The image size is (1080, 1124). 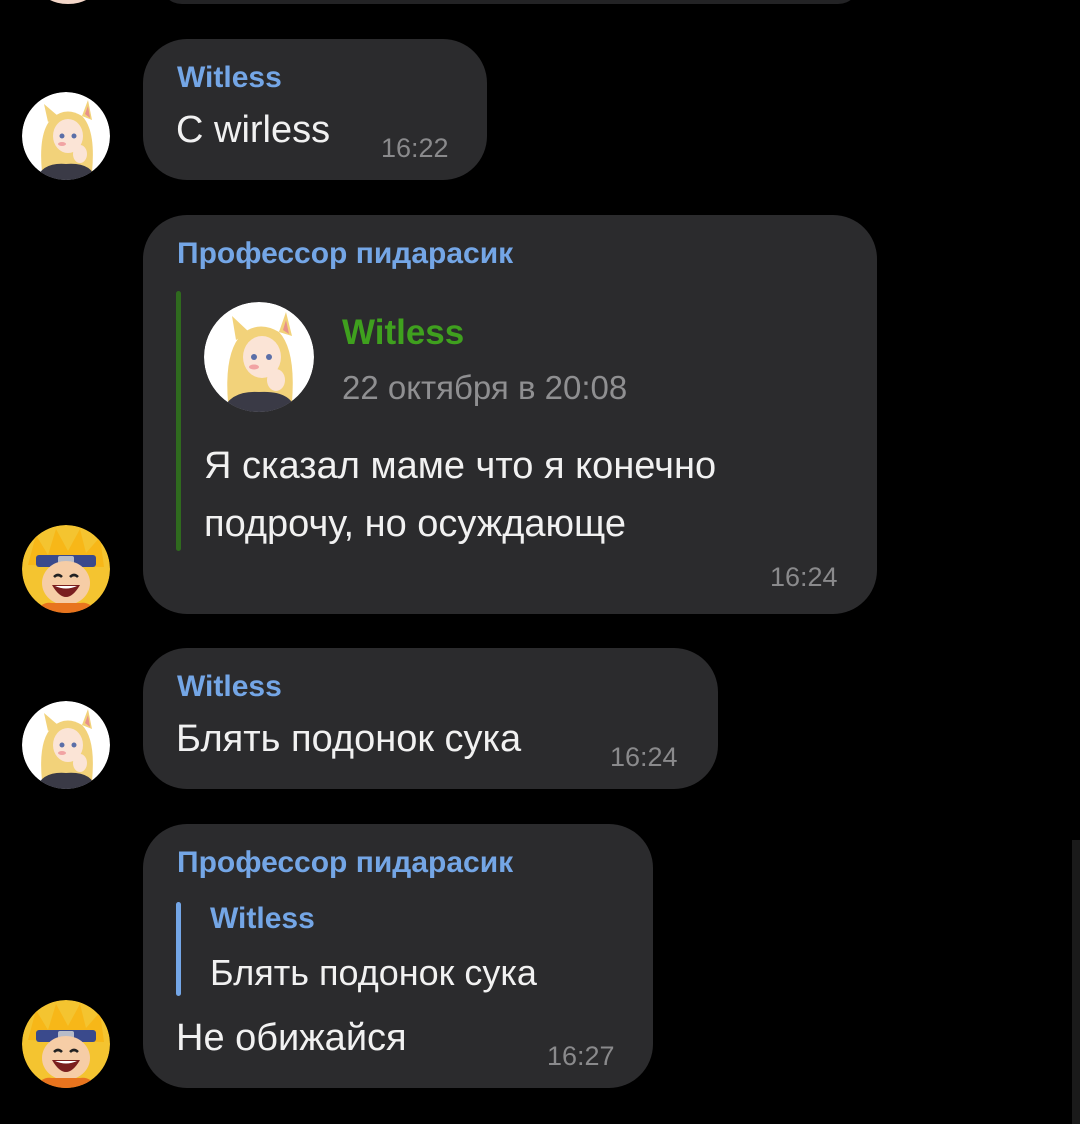 What do you see at coordinates (510, 2) in the screenshot?
I see `message-bubble-fragment` at bounding box center [510, 2].